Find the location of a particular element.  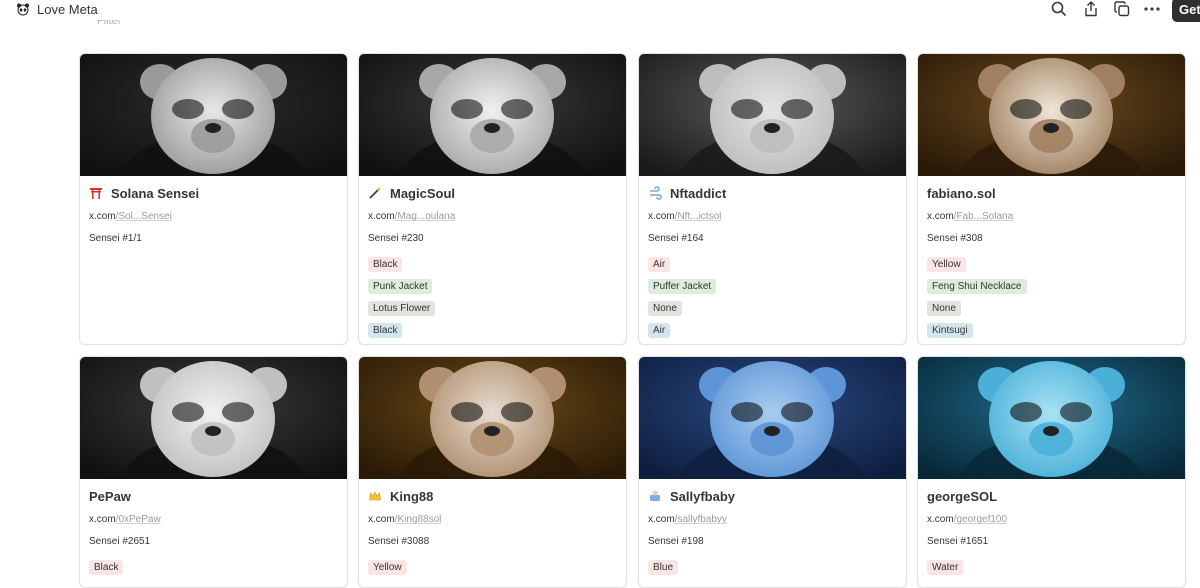

card-name: PePaw is located at coordinates (110, 496).